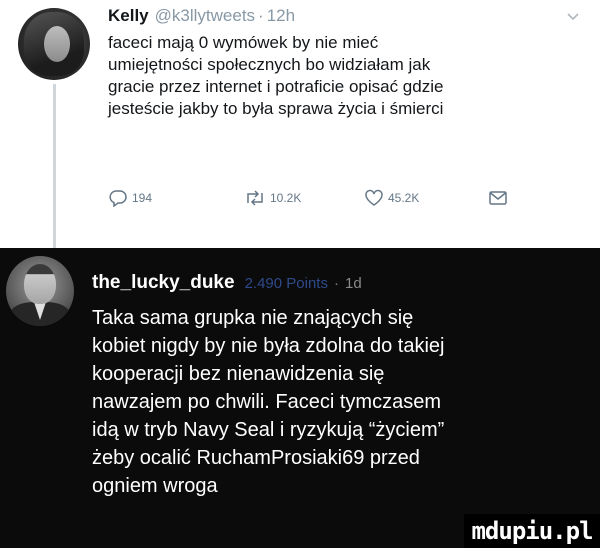 The width and height of the screenshot is (600, 548). I want to click on reply-icon, so click(118, 198).